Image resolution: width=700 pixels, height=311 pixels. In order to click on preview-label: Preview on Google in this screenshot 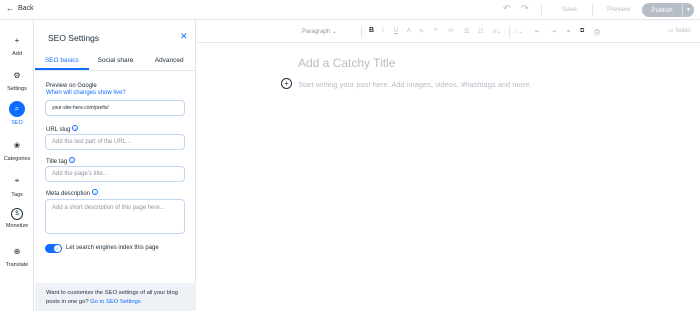, I will do `click(71, 86)`.